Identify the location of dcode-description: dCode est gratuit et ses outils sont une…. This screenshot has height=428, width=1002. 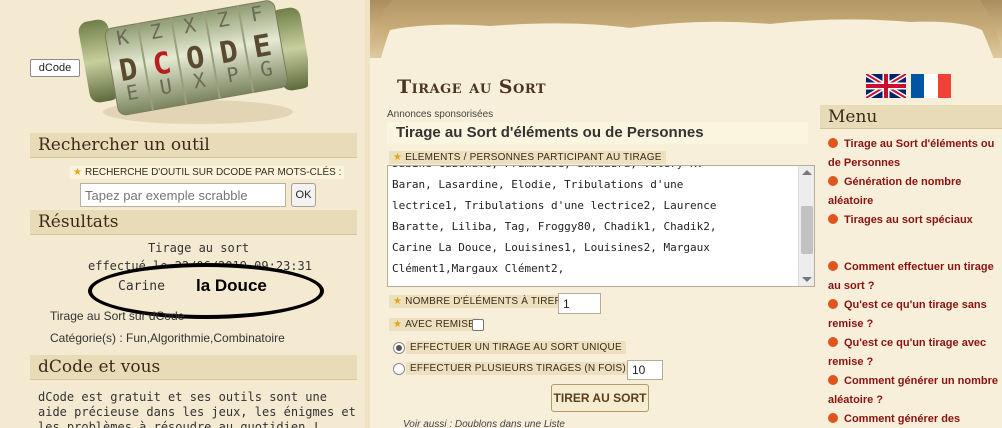
(197, 409).